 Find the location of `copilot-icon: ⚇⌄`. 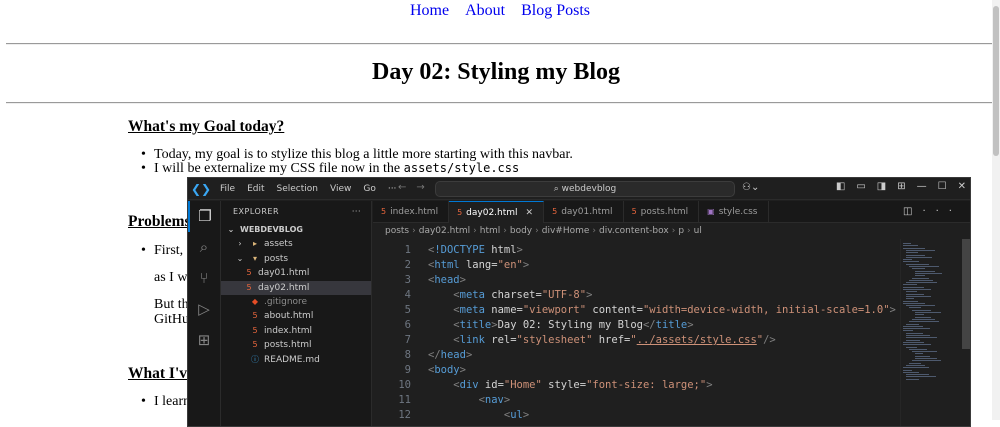

copilot-icon: ⚇⌄ is located at coordinates (750, 187).